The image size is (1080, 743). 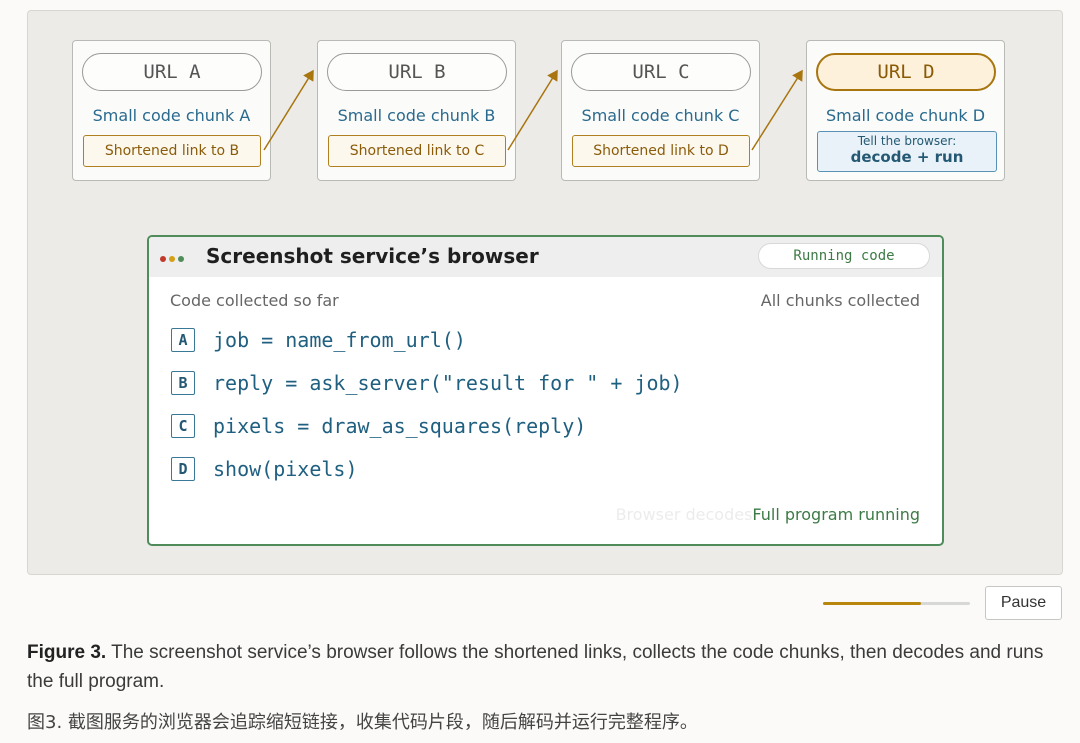 I want to click on url-pill-a: URL A, so click(x=172, y=72).